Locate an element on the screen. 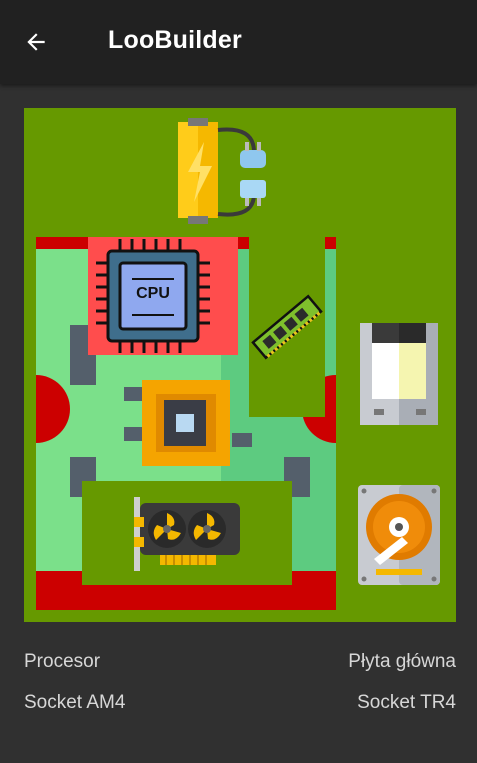 Image resolution: width=477 pixels, height=763 pixels. gpu-icon is located at coordinates (187, 534).